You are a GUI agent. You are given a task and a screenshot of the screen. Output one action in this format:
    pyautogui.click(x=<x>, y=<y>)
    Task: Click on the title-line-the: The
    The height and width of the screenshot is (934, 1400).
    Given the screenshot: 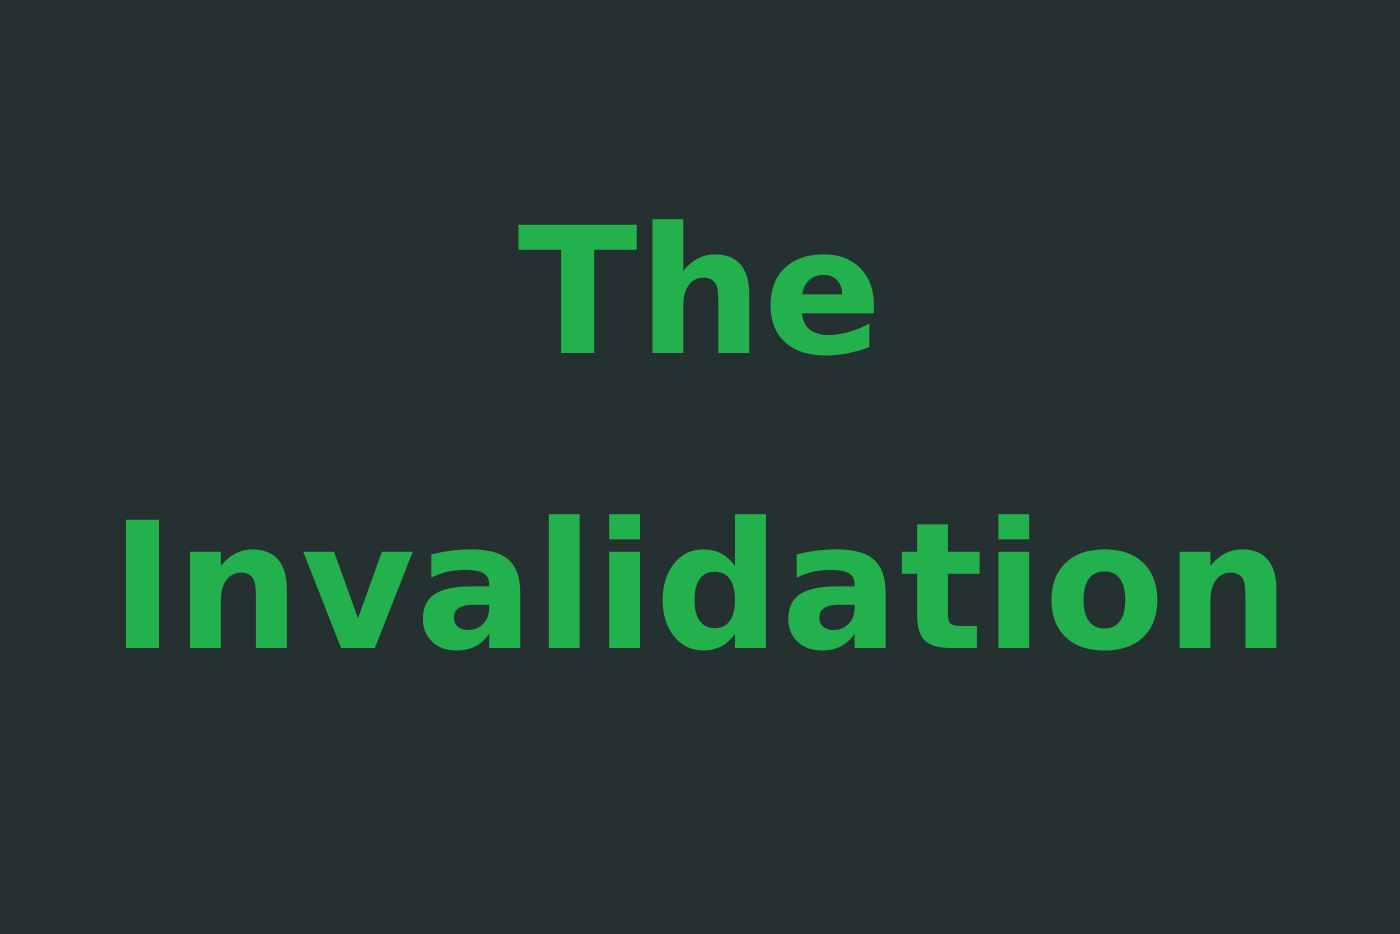 What is the action you would take?
    pyautogui.click(x=700, y=292)
    